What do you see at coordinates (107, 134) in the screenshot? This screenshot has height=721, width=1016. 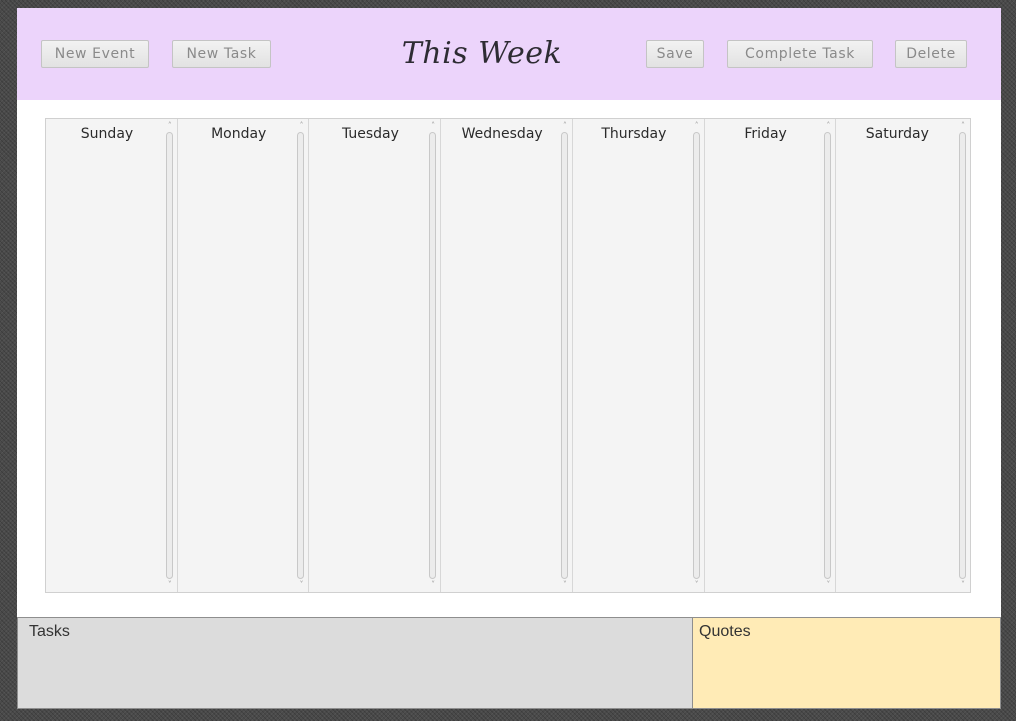 I see `day-label: Sunday` at bounding box center [107, 134].